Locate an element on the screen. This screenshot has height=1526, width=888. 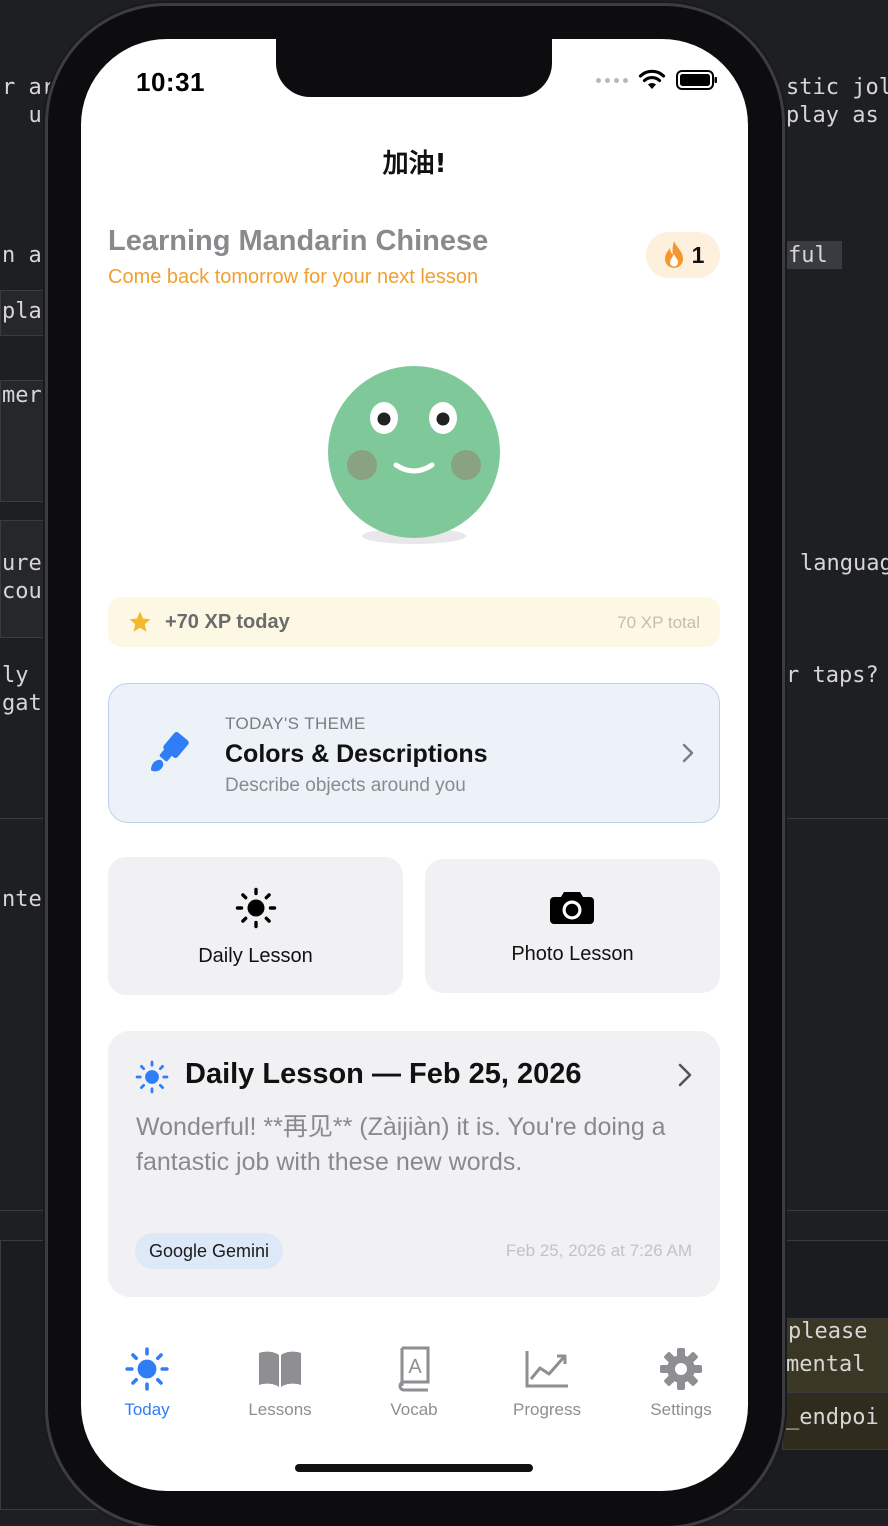
theme-kicker: TODAY'S THEME is located at coordinates (295, 723).